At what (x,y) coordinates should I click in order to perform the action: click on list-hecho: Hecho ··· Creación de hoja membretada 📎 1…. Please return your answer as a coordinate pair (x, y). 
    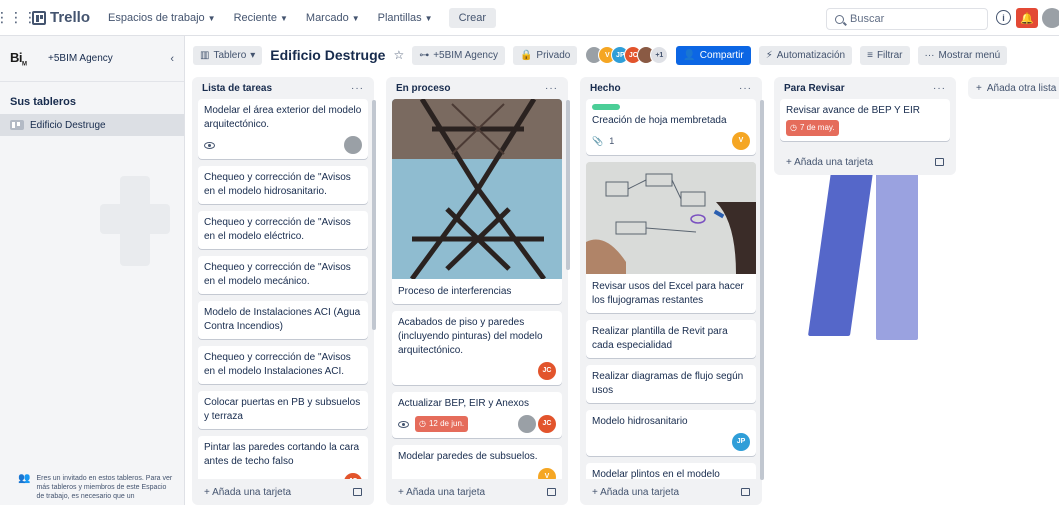
    Looking at the image, I should click on (671, 291).